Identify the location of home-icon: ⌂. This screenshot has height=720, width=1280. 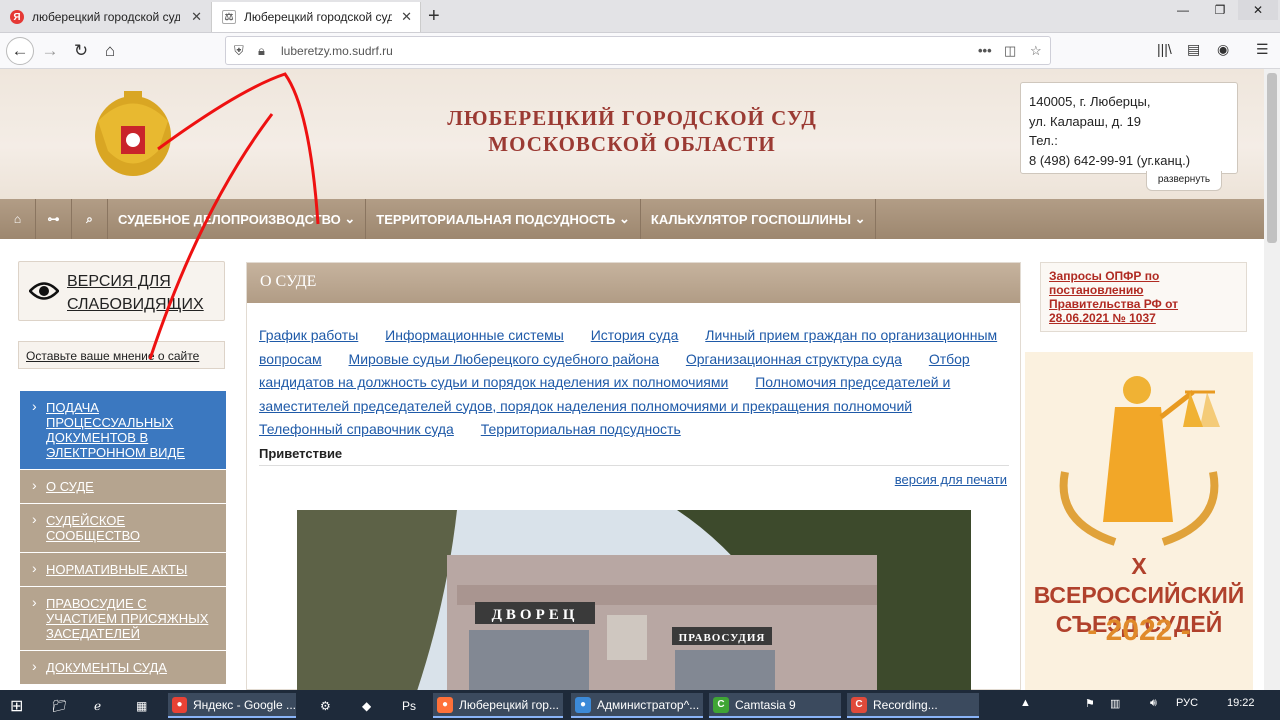
(110, 51).